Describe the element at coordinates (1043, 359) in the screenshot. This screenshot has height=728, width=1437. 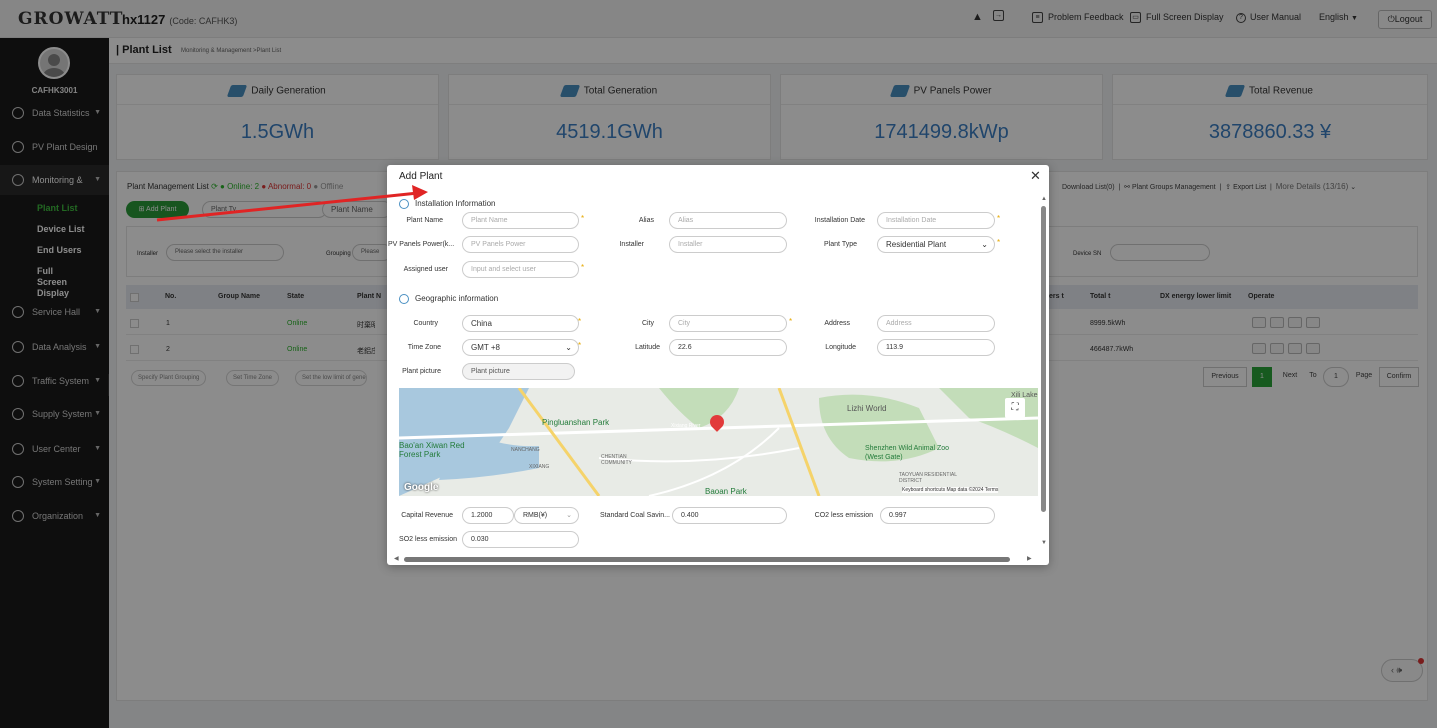
I see `vertical-scrollbar` at that location.